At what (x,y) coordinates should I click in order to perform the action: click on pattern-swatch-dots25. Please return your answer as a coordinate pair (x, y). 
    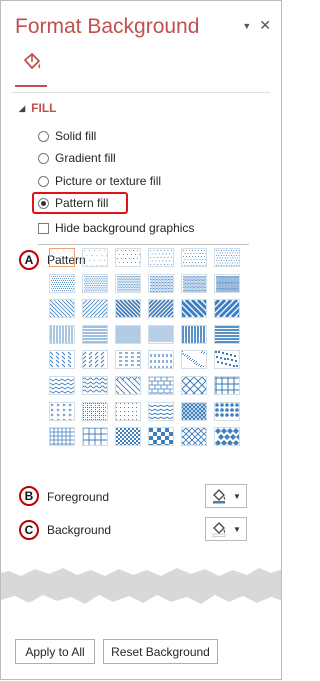
    Looking at the image, I should click on (161, 257).